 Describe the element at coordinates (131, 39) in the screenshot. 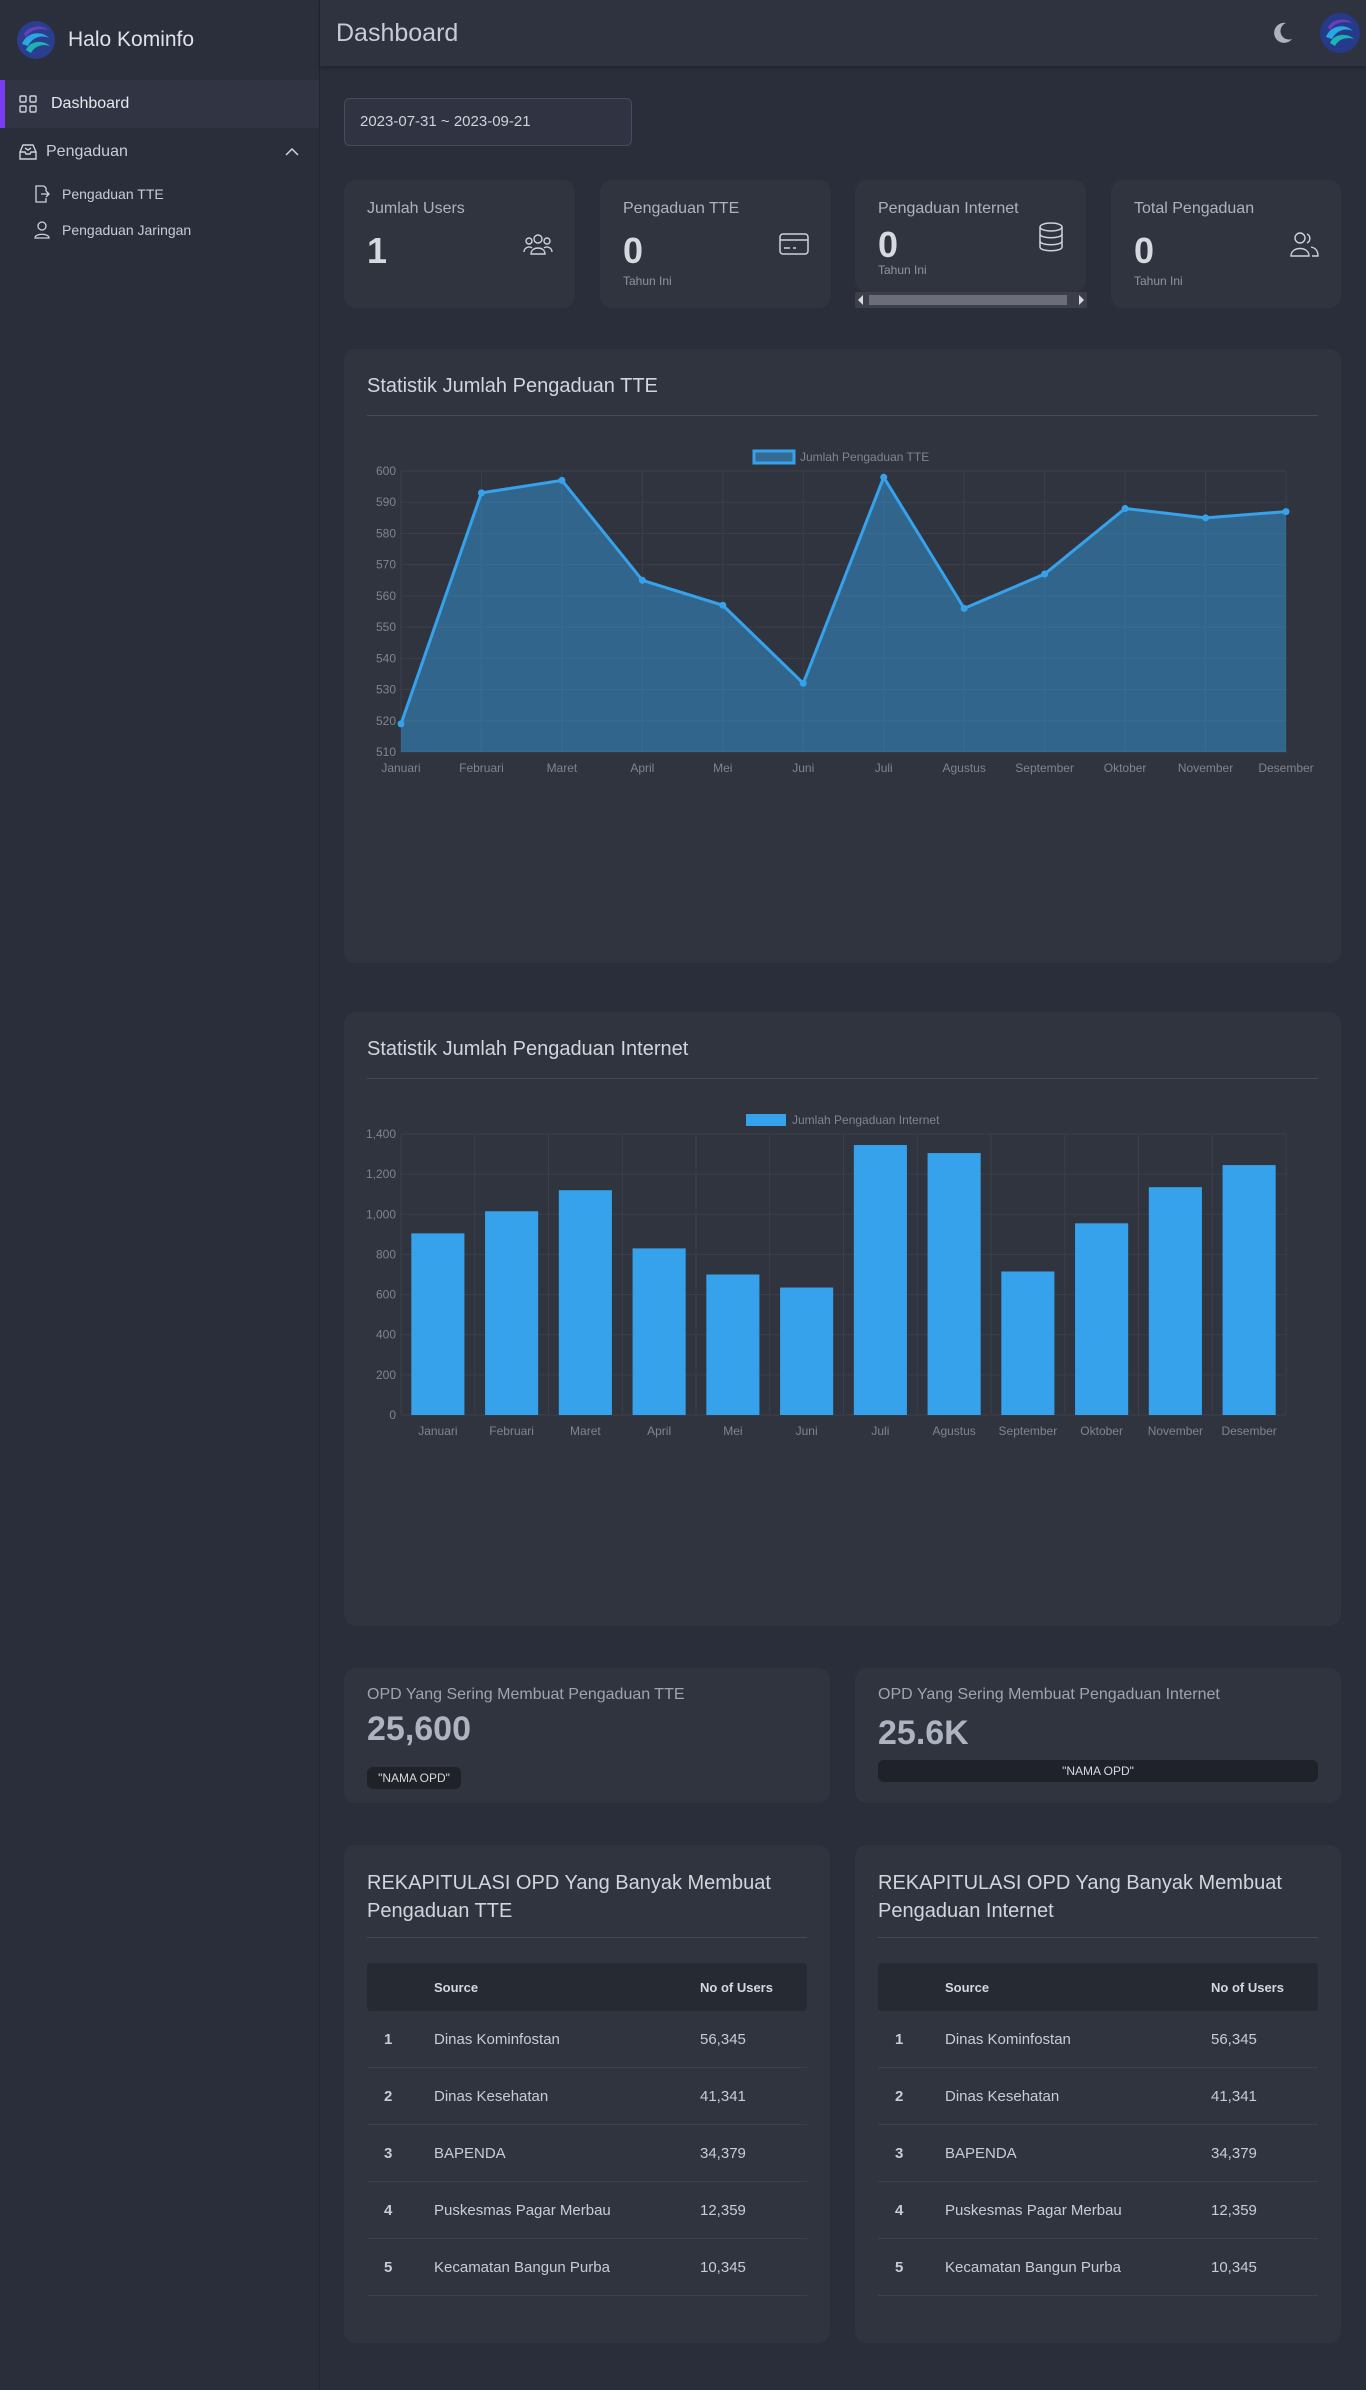

I see `brand-name: Halo Kominfo` at that location.